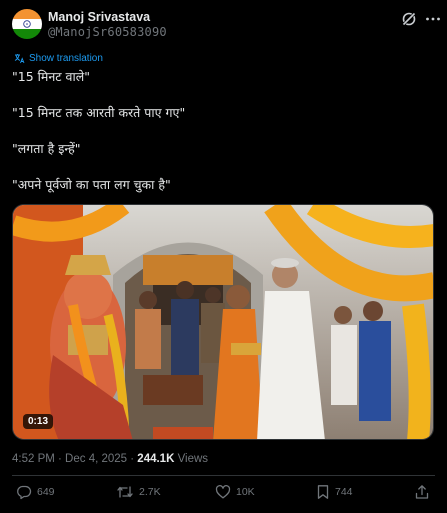 This screenshot has height=513, width=447. I want to click on share-button, so click(422, 492).